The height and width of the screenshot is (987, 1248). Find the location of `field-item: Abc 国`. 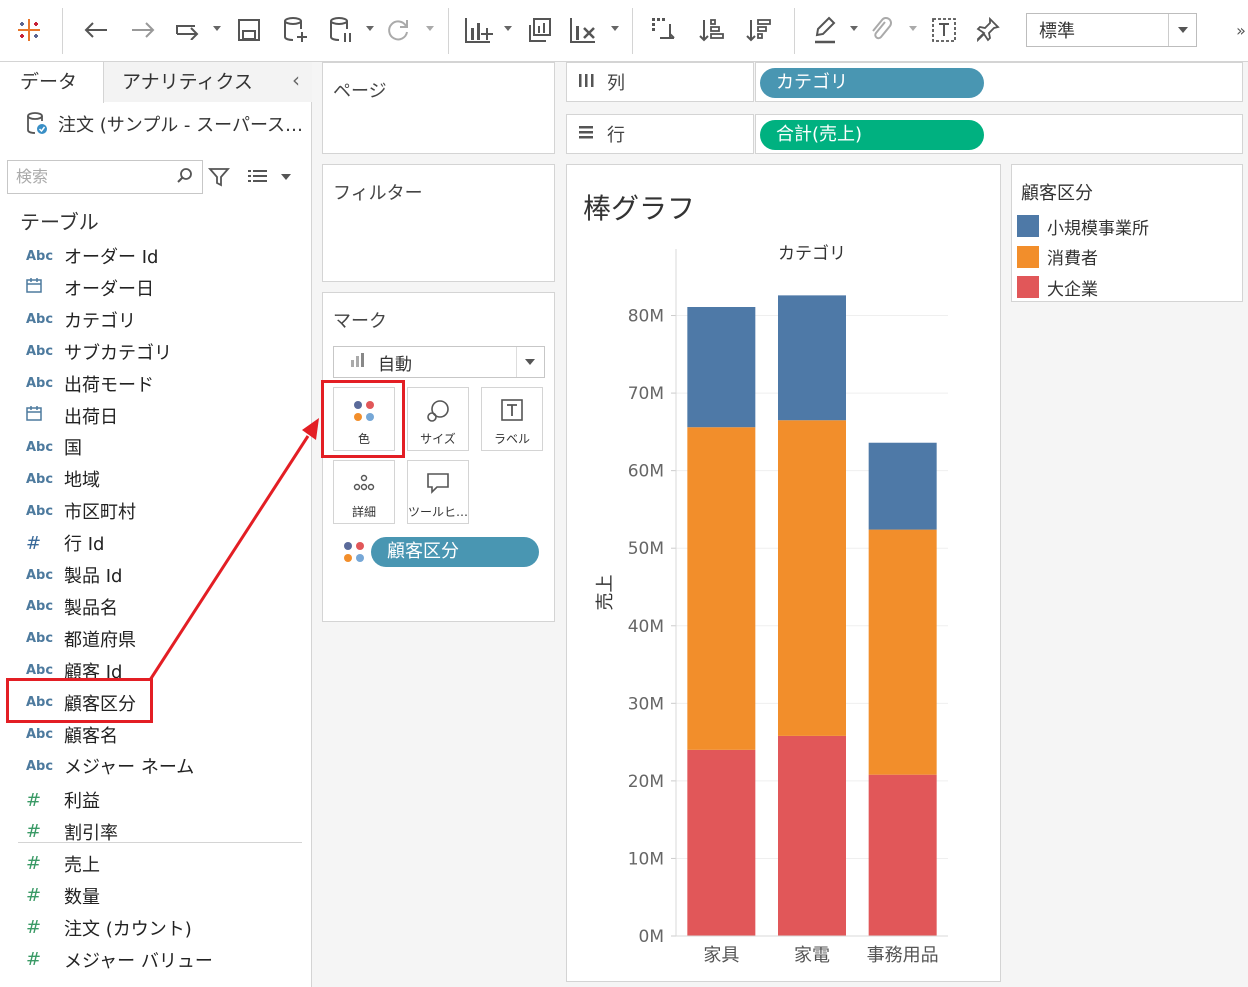

field-item: Abc 国 is located at coordinates (153, 447).